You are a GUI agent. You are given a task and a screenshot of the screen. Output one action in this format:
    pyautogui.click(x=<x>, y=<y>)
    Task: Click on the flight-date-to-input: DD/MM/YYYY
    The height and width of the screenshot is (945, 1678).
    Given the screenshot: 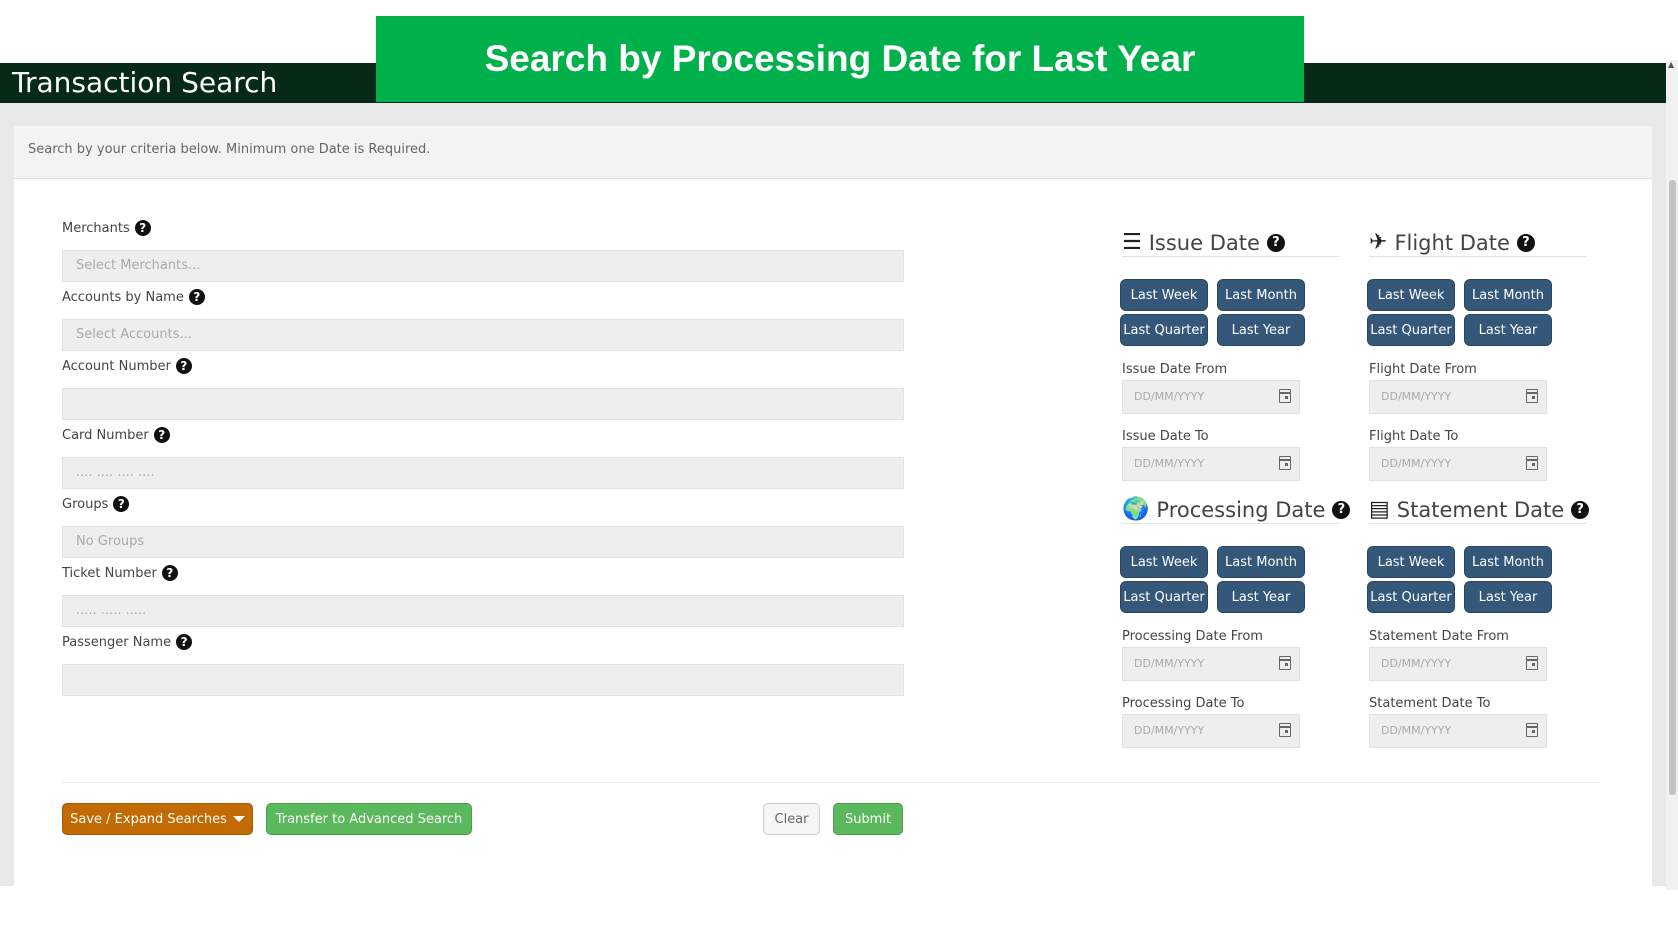 What is the action you would take?
    pyautogui.click(x=1458, y=464)
    